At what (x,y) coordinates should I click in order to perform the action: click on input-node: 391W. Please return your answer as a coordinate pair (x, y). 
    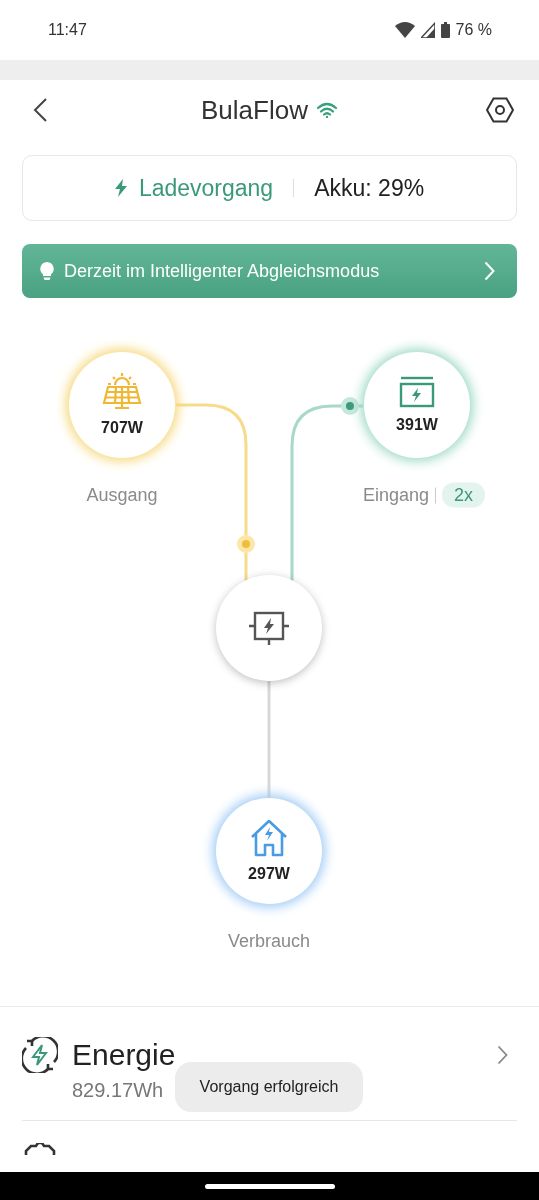
    Looking at the image, I should click on (417, 405).